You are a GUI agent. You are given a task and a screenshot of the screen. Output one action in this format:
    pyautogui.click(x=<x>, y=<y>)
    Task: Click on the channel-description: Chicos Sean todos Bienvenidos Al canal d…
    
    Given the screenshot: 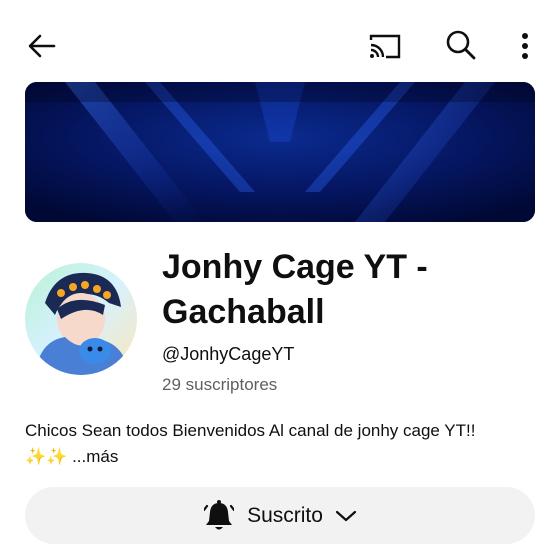 What is the action you would take?
    pyautogui.click(x=285, y=444)
    